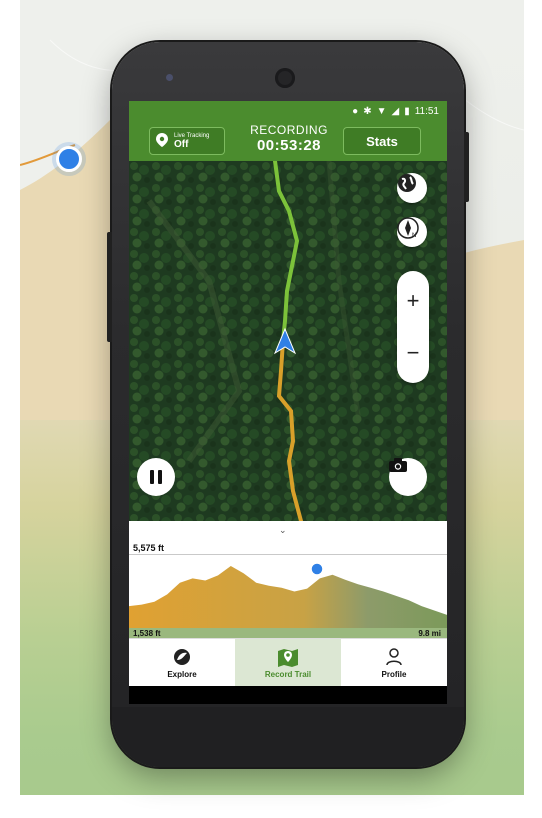 The width and height of the screenshot is (542, 818). Describe the element at coordinates (288, 657) in the screenshot. I see `map-pin-icon` at that location.